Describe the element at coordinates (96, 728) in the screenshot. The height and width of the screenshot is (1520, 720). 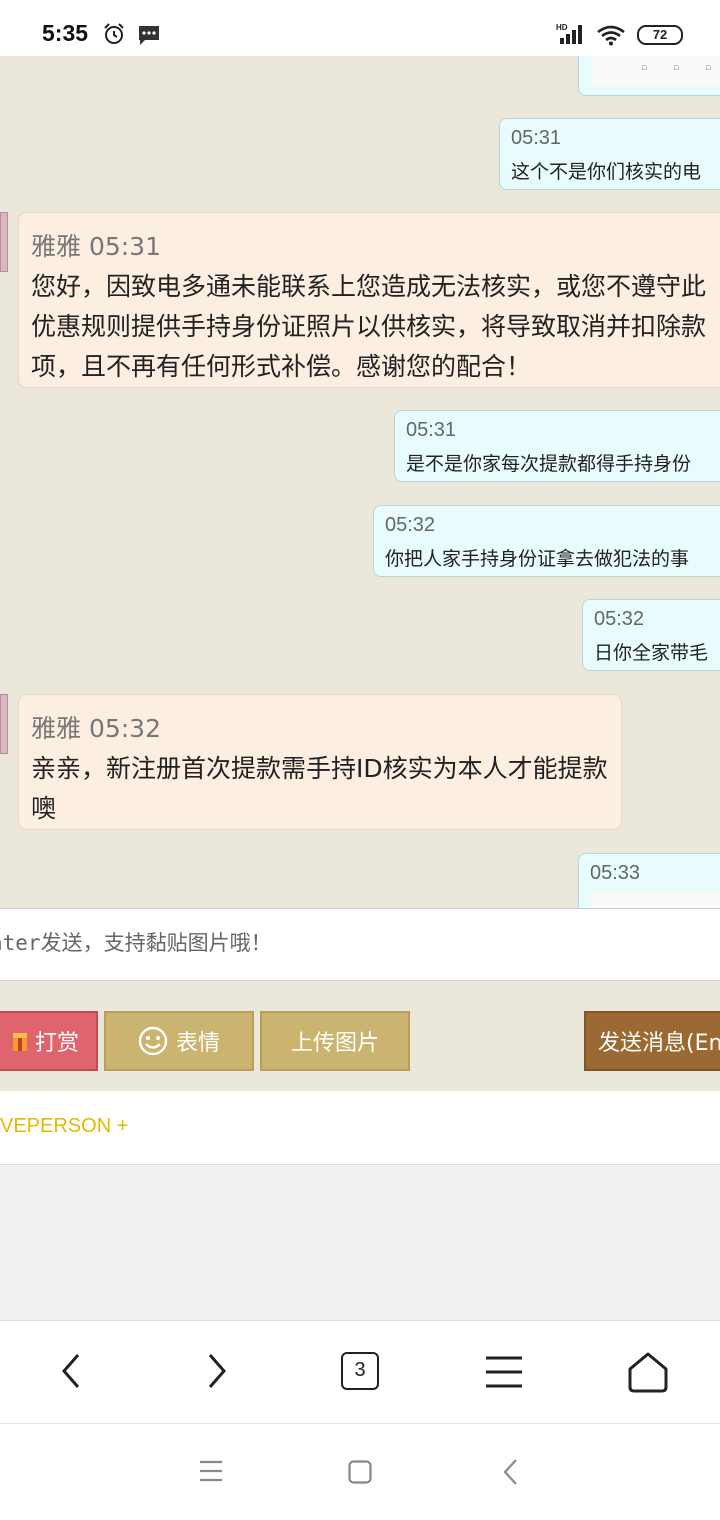
I see `message-sender: 雅雅 05:32` at that location.